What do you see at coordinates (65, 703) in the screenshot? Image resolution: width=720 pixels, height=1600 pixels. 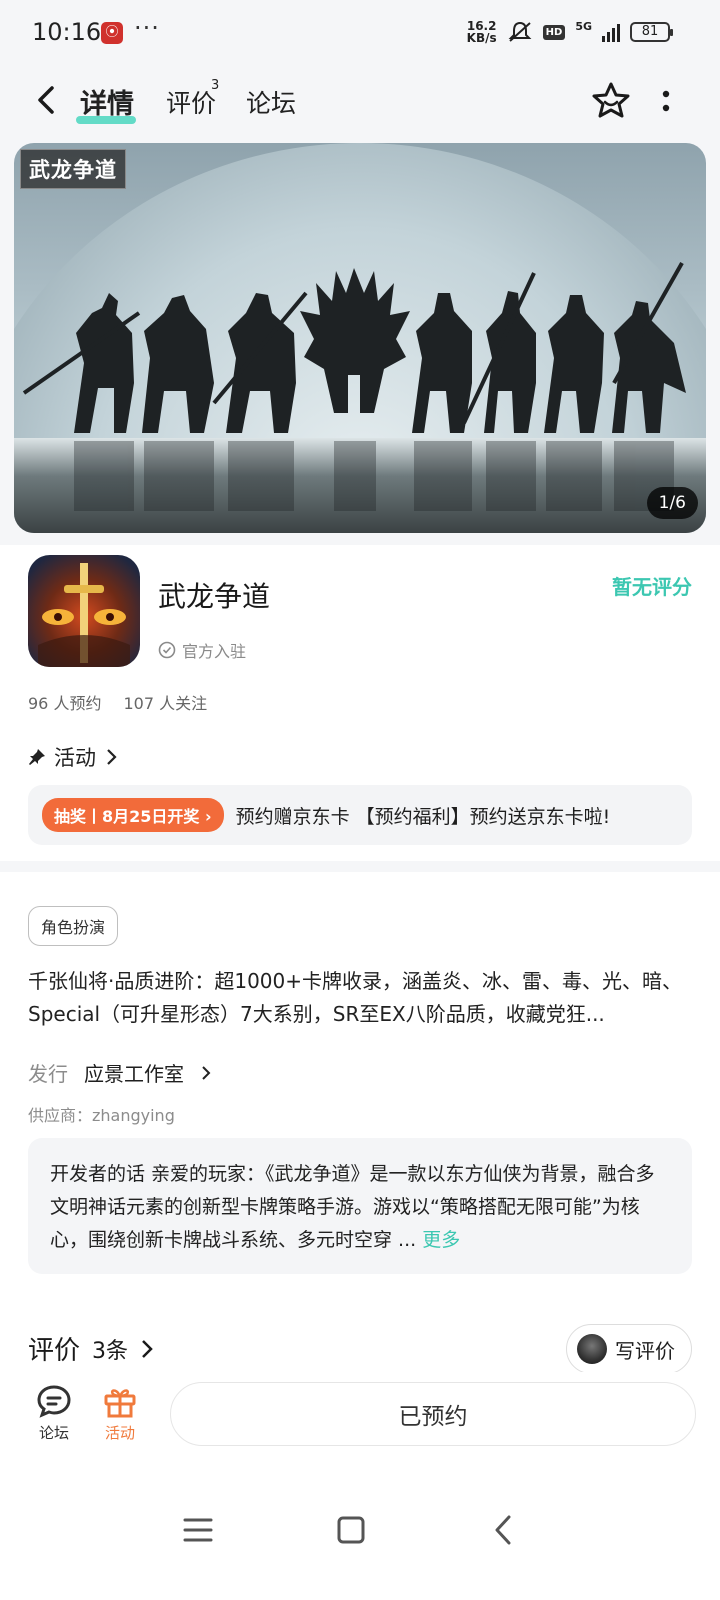 I see `reservation-count: 96 人预约` at bounding box center [65, 703].